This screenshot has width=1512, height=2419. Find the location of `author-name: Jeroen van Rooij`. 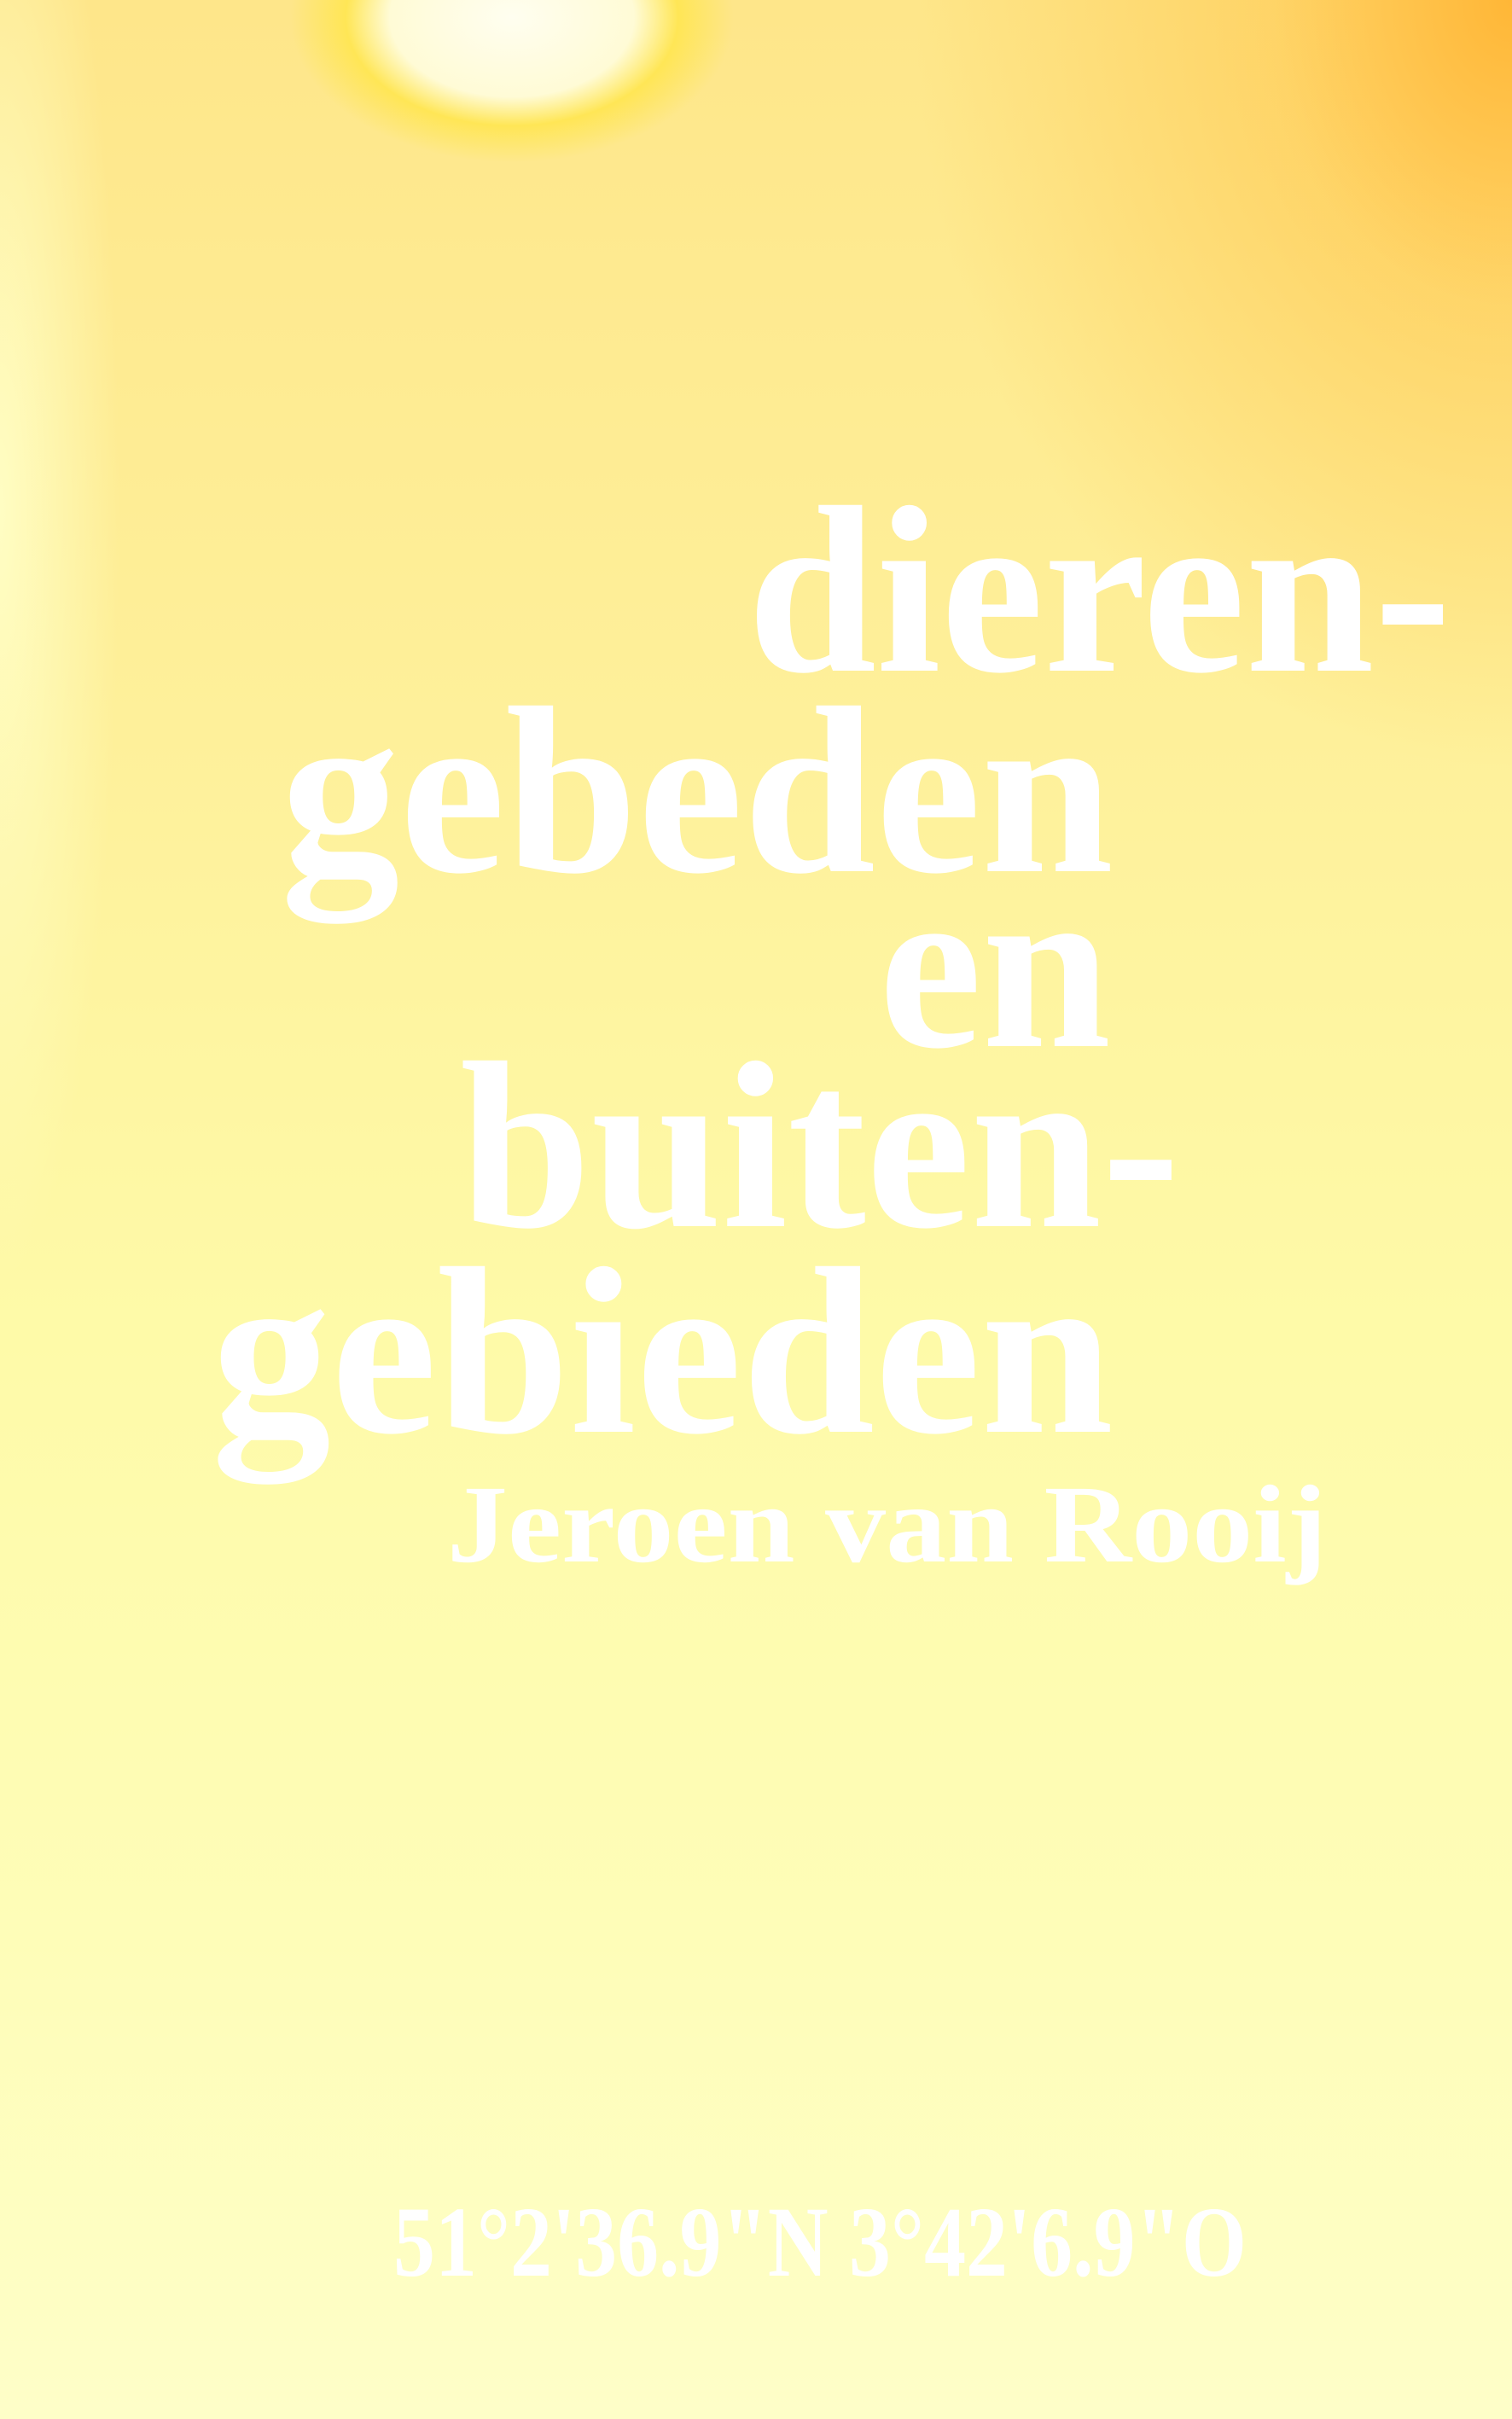

author-name: Jeroen van Rooij is located at coordinates (887, 1525).